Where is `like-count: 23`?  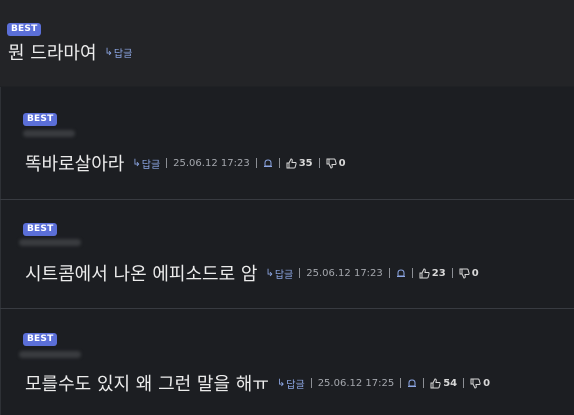 like-count: 23 is located at coordinates (438, 273).